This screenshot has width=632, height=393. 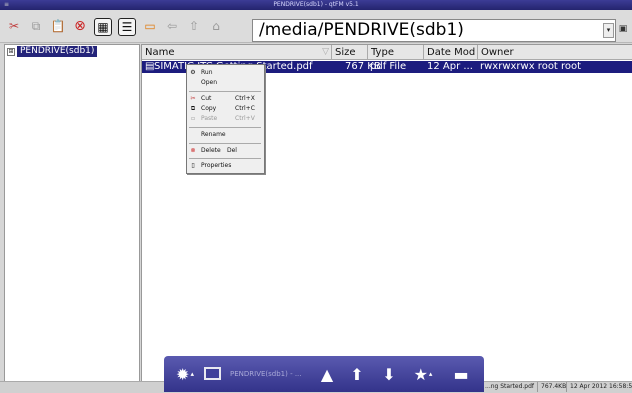 I want to click on status-size: 767.4KB, so click(x=551, y=387).